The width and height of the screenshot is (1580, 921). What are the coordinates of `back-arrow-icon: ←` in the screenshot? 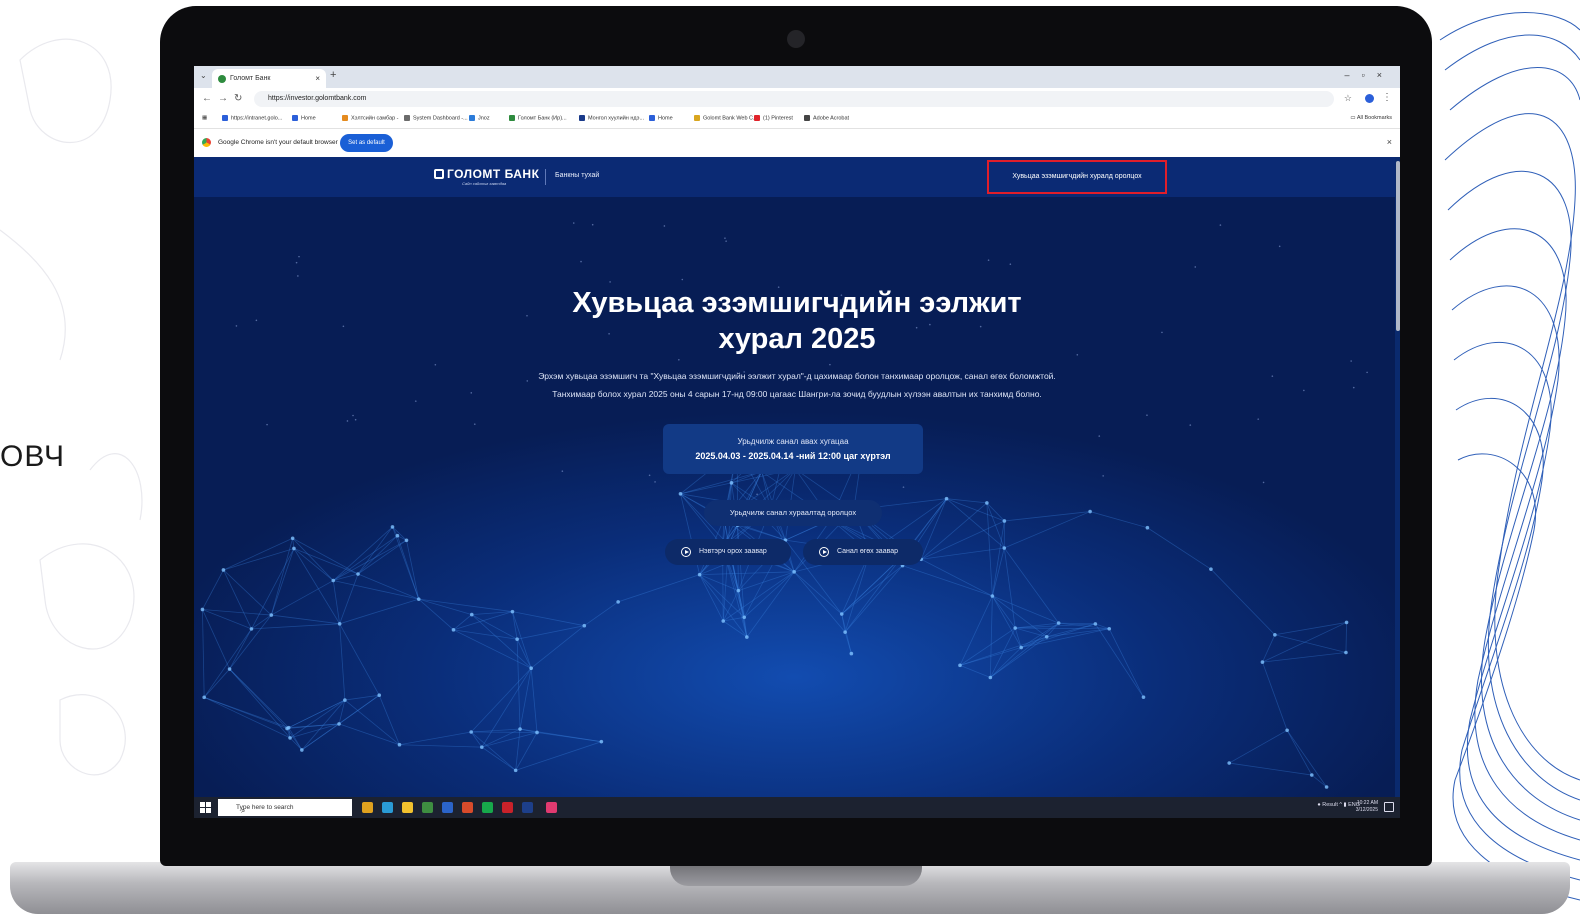 It's located at (207, 98).